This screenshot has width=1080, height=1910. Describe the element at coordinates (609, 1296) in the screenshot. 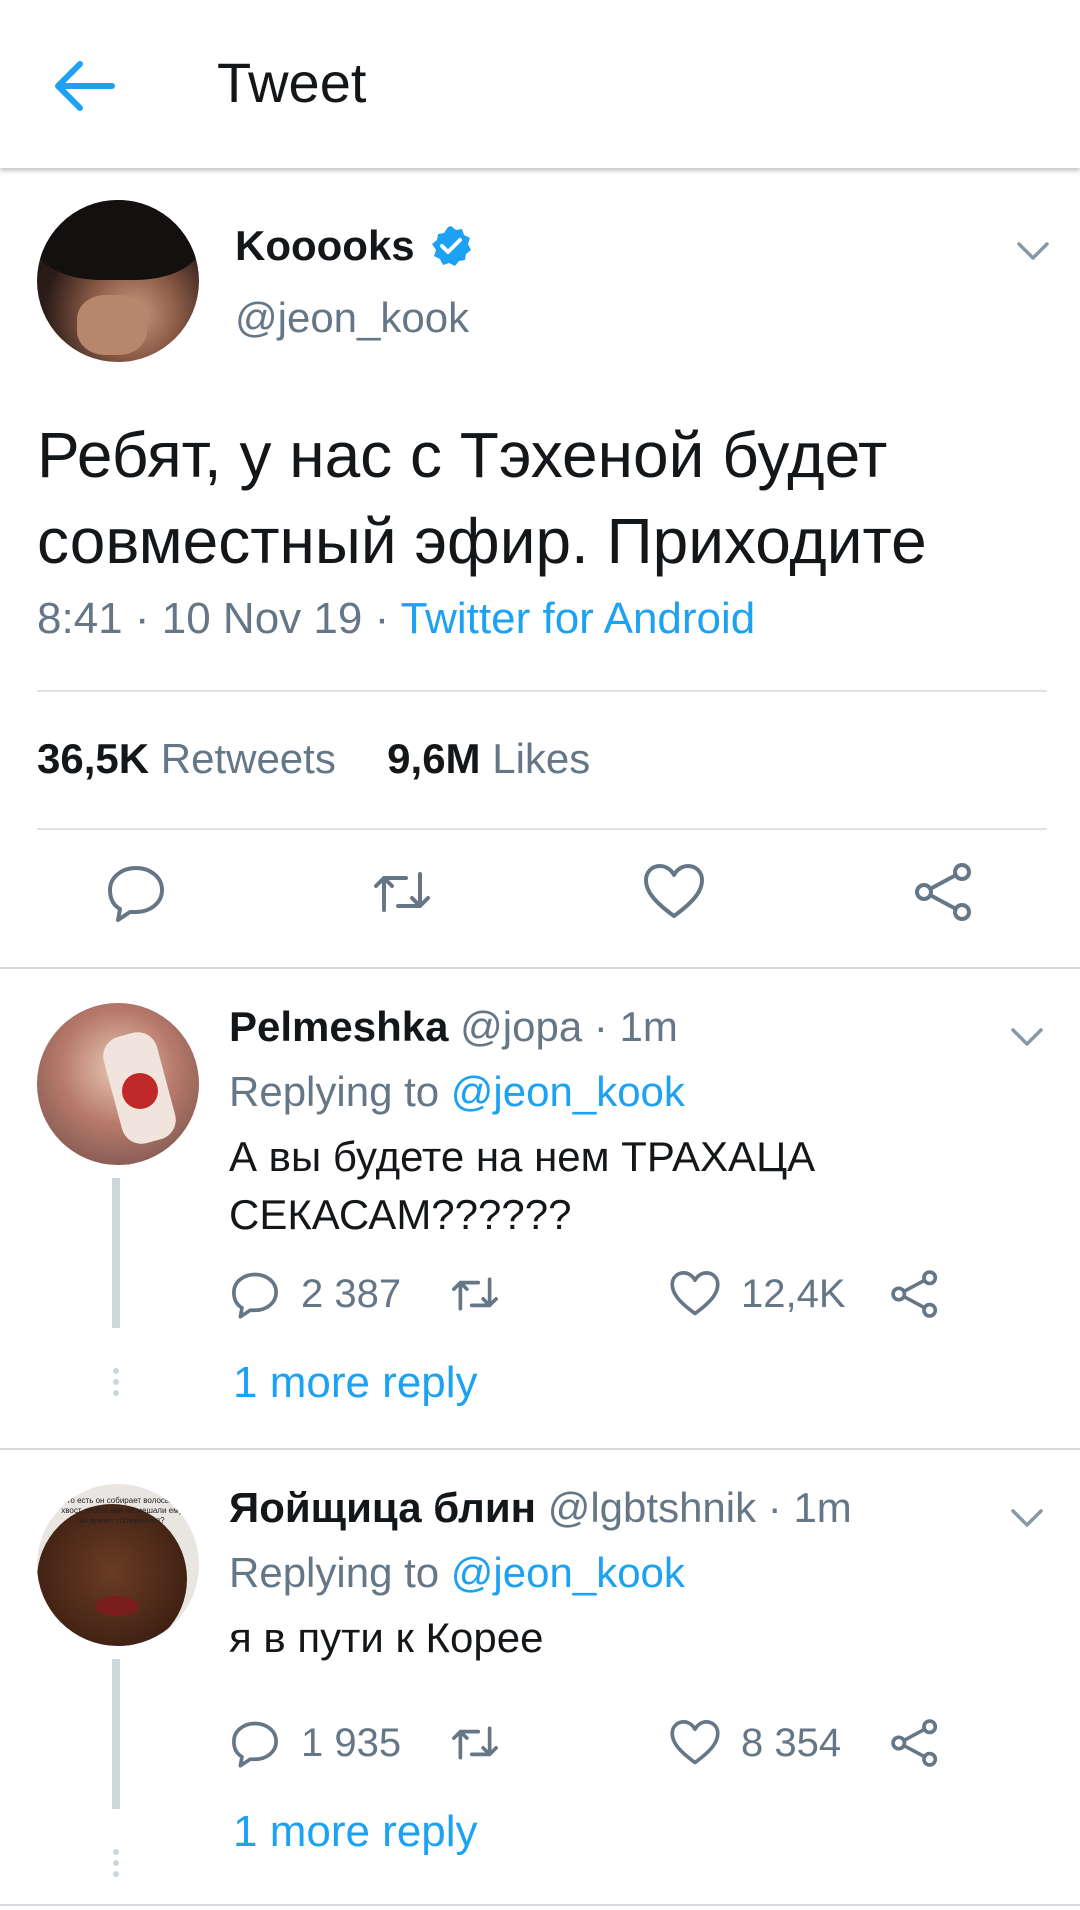

I see `reply-actions: 2 387 12,4K` at that location.